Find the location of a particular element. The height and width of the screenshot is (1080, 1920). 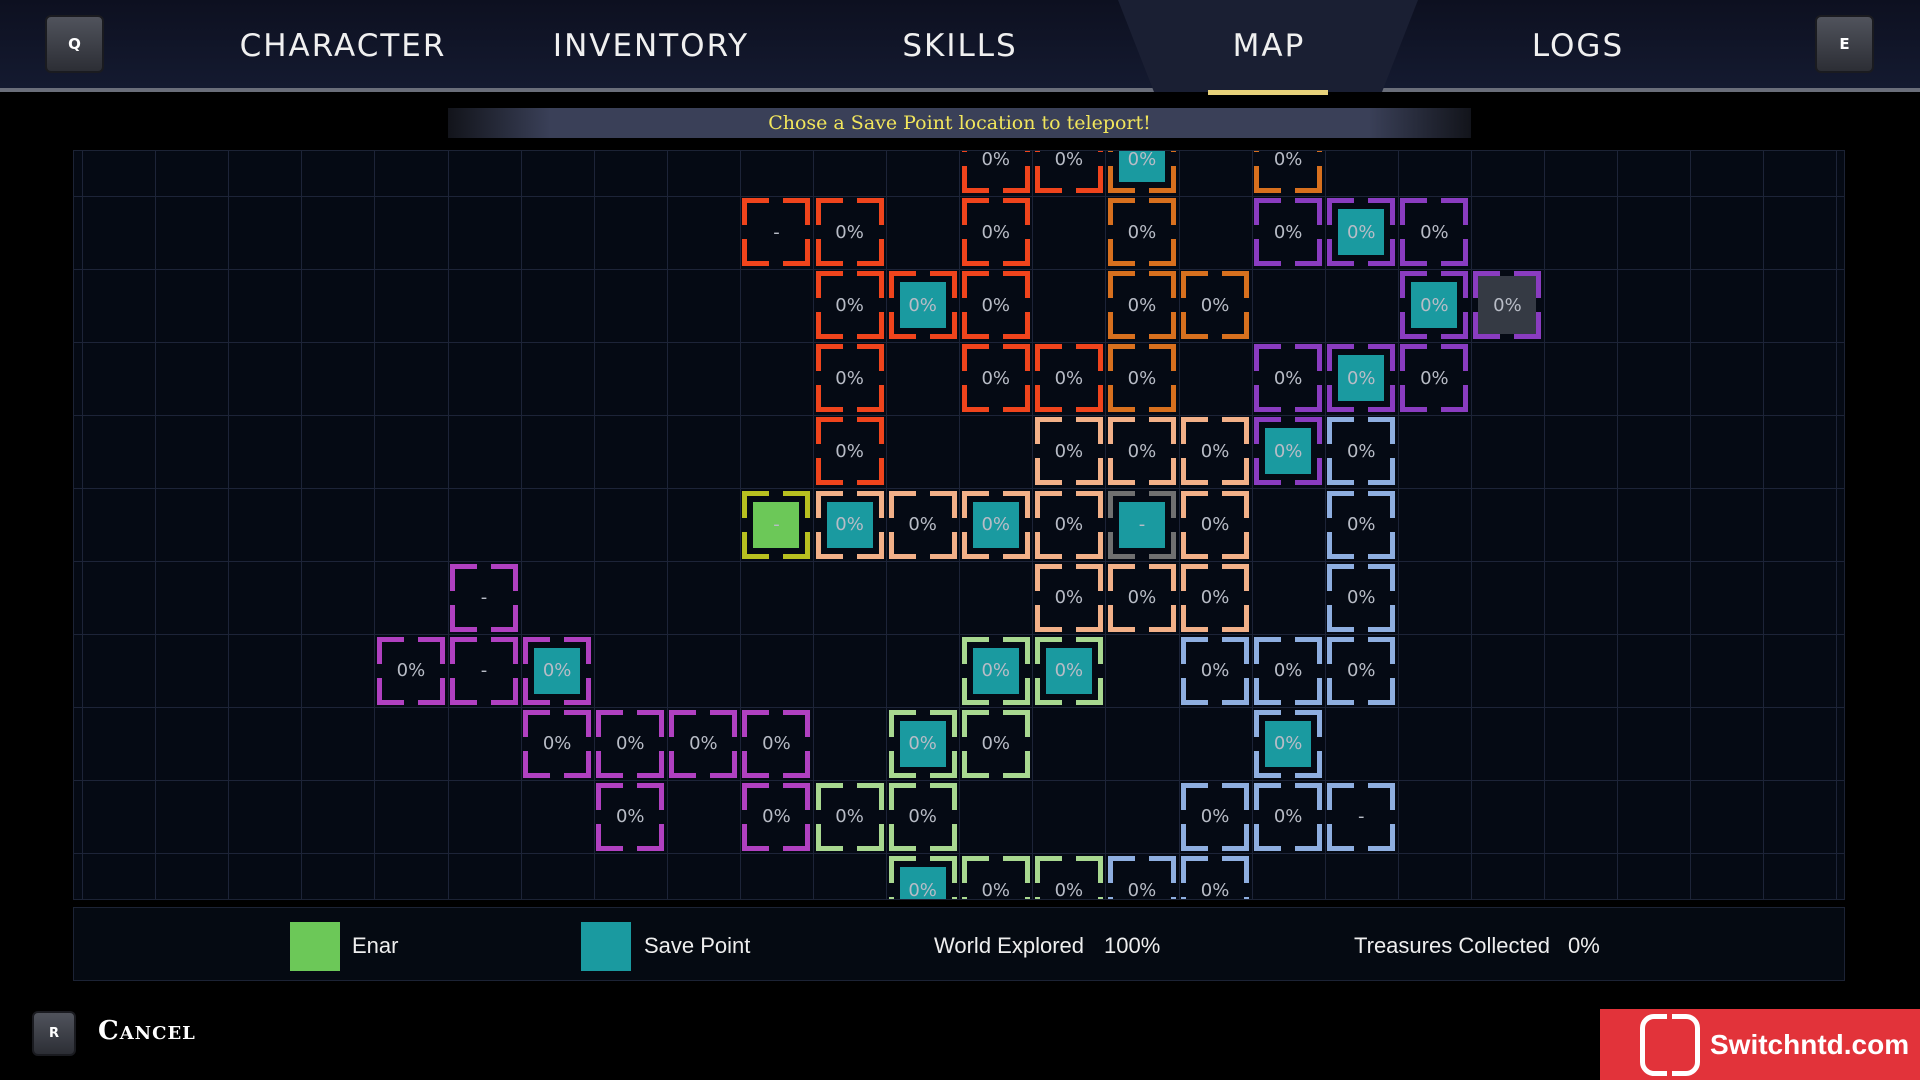

tab-map: MAP is located at coordinates (1269, 46).